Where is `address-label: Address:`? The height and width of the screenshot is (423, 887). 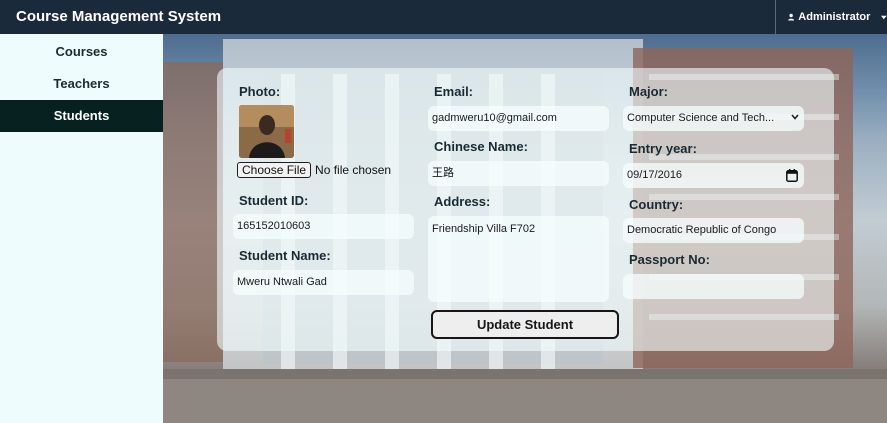
address-label: Address: is located at coordinates (462, 201).